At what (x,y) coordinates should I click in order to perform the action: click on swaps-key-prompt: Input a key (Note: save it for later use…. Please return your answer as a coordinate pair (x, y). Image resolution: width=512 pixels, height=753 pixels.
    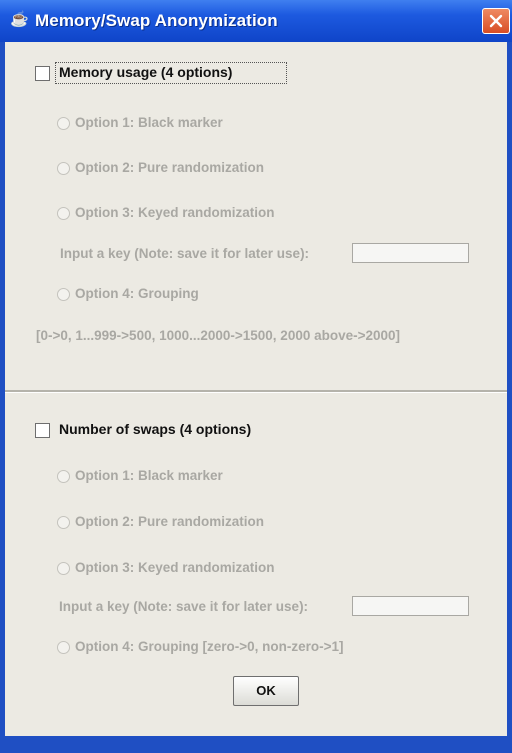
    Looking at the image, I should click on (184, 606).